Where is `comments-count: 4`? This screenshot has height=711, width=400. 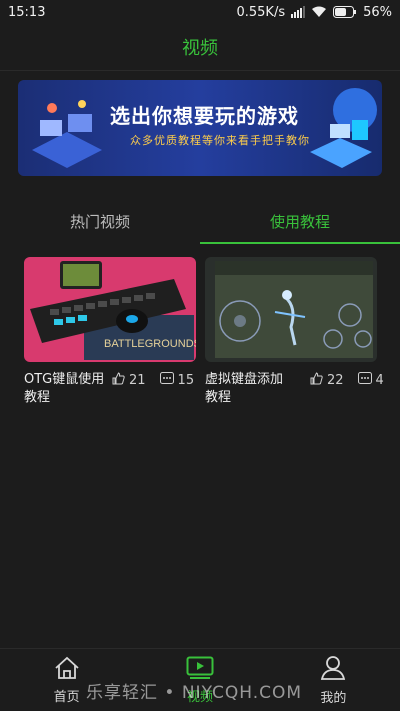
comments-count: 4 is located at coordinates (379, 380).